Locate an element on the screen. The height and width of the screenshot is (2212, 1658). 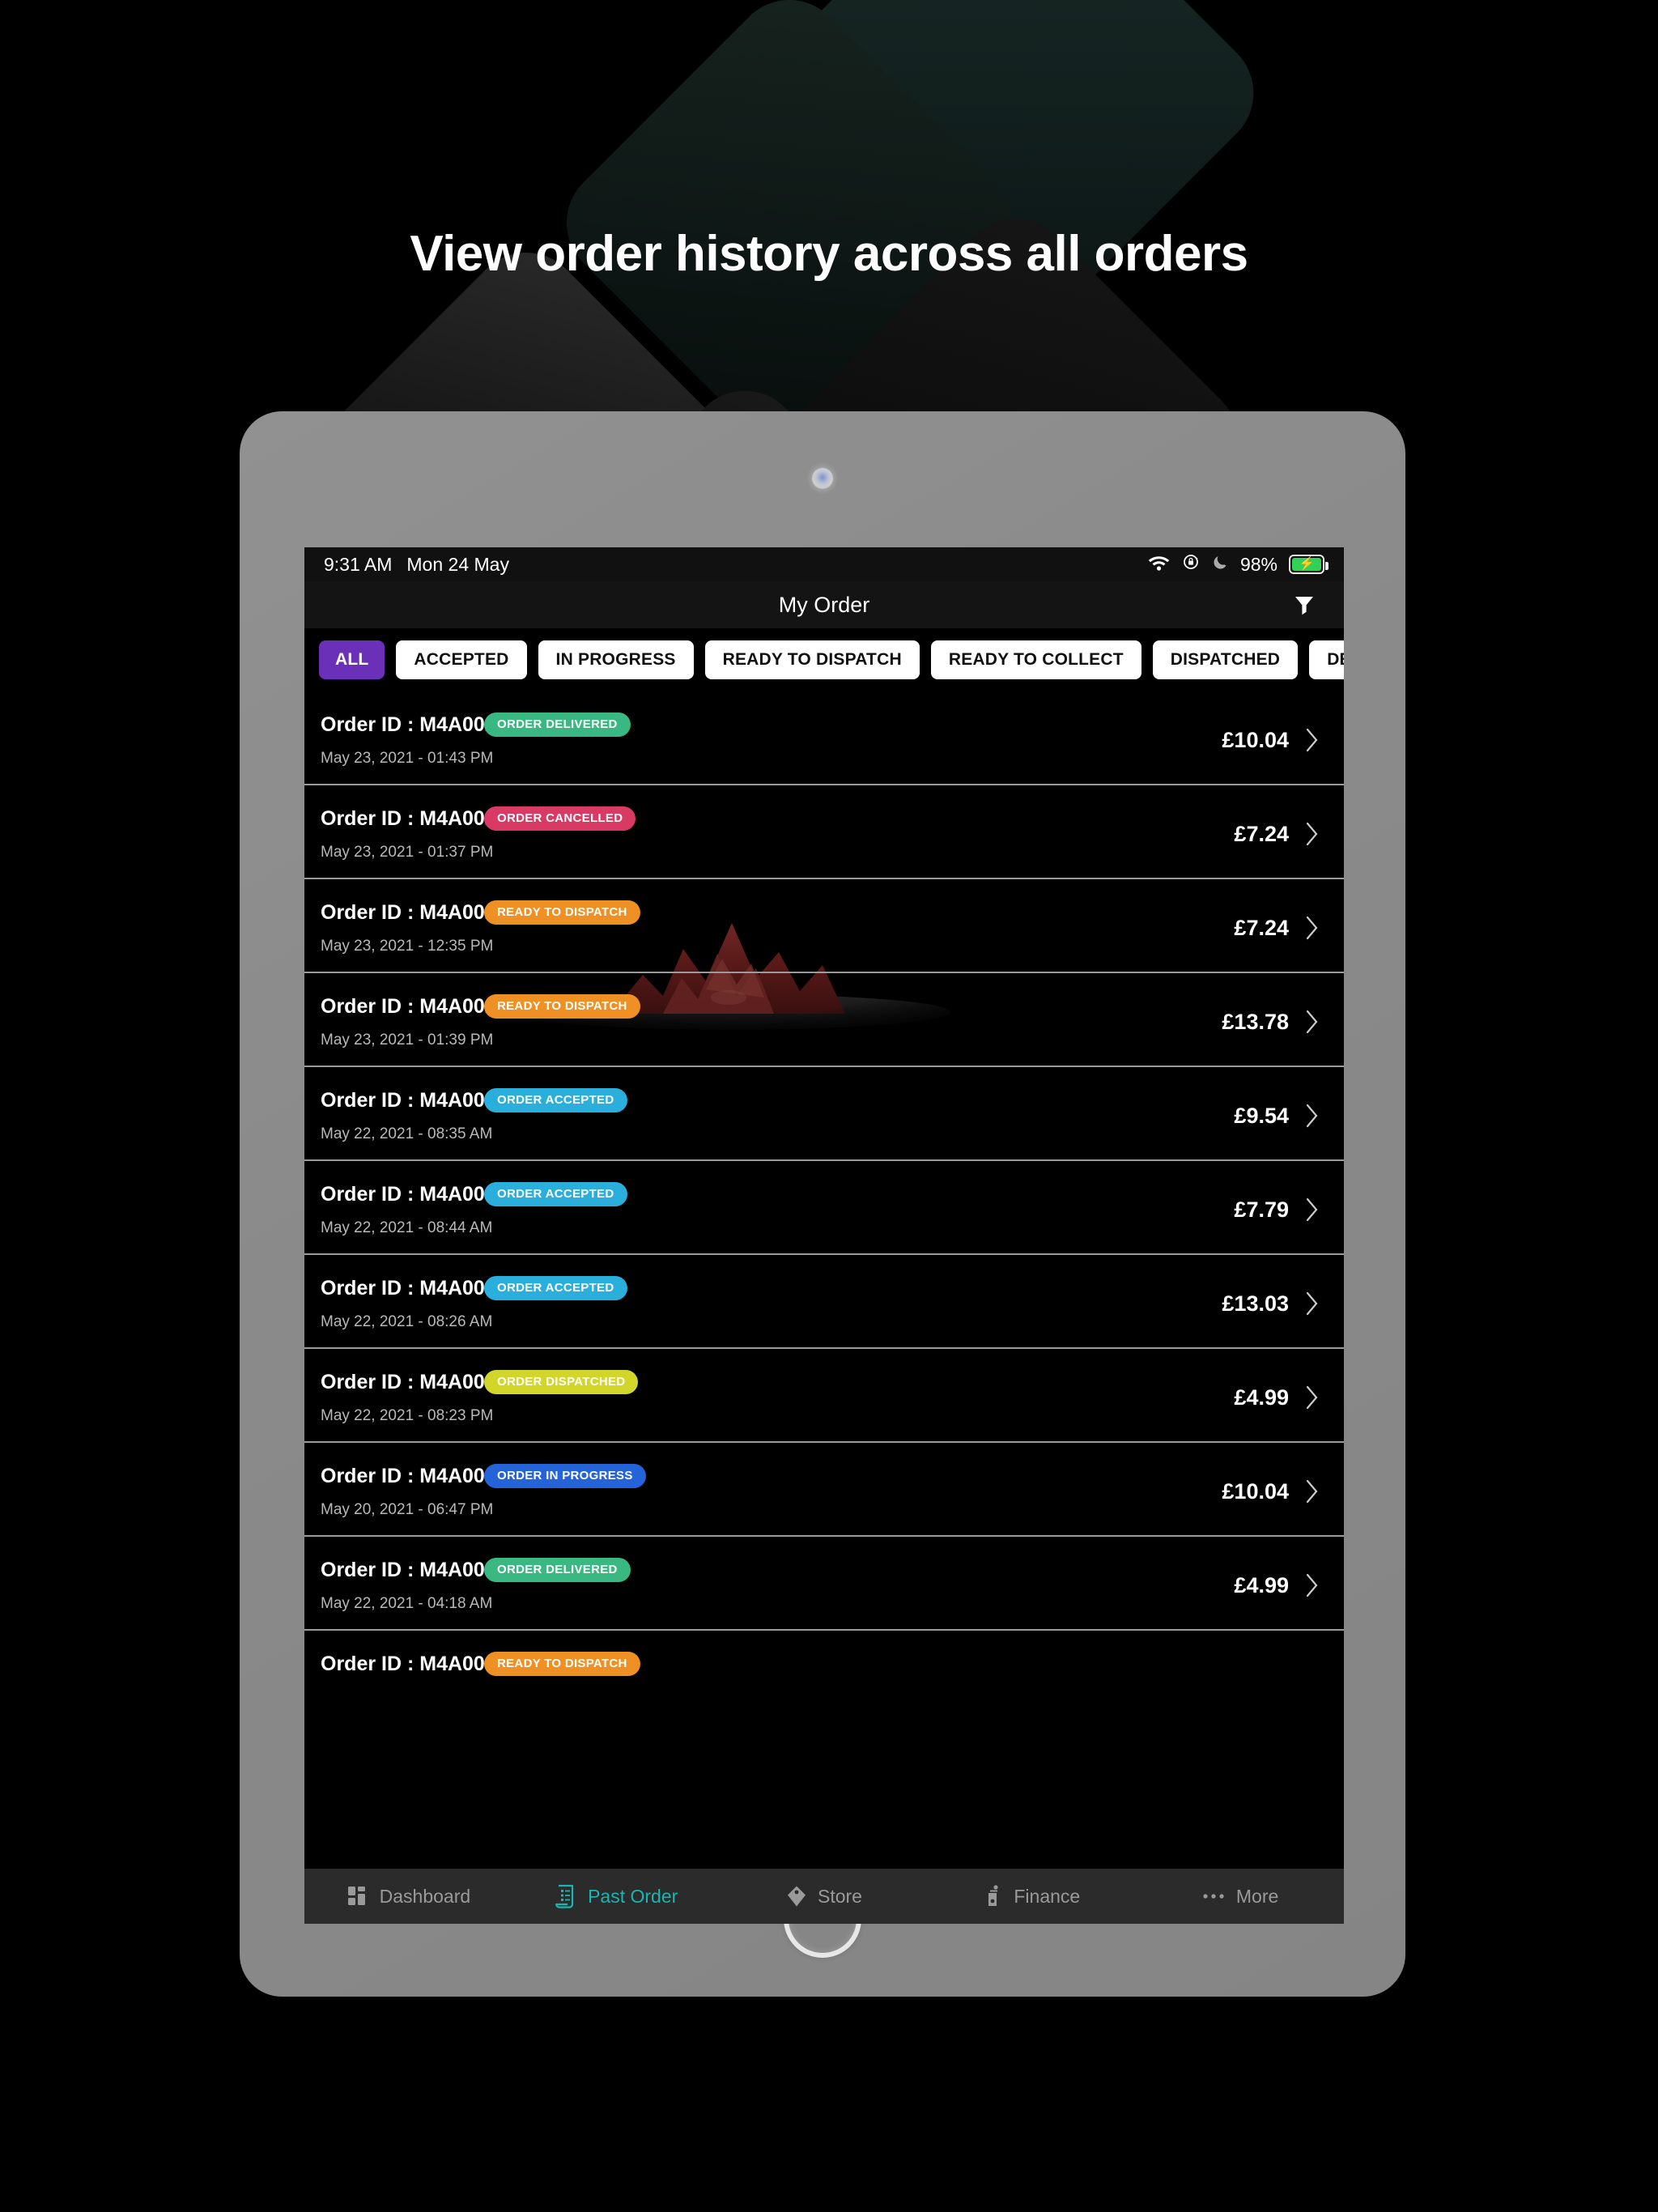
status-bar: 9:31 AM Mon 24 May 98% ⚡ is located at coordinates (824, 564).